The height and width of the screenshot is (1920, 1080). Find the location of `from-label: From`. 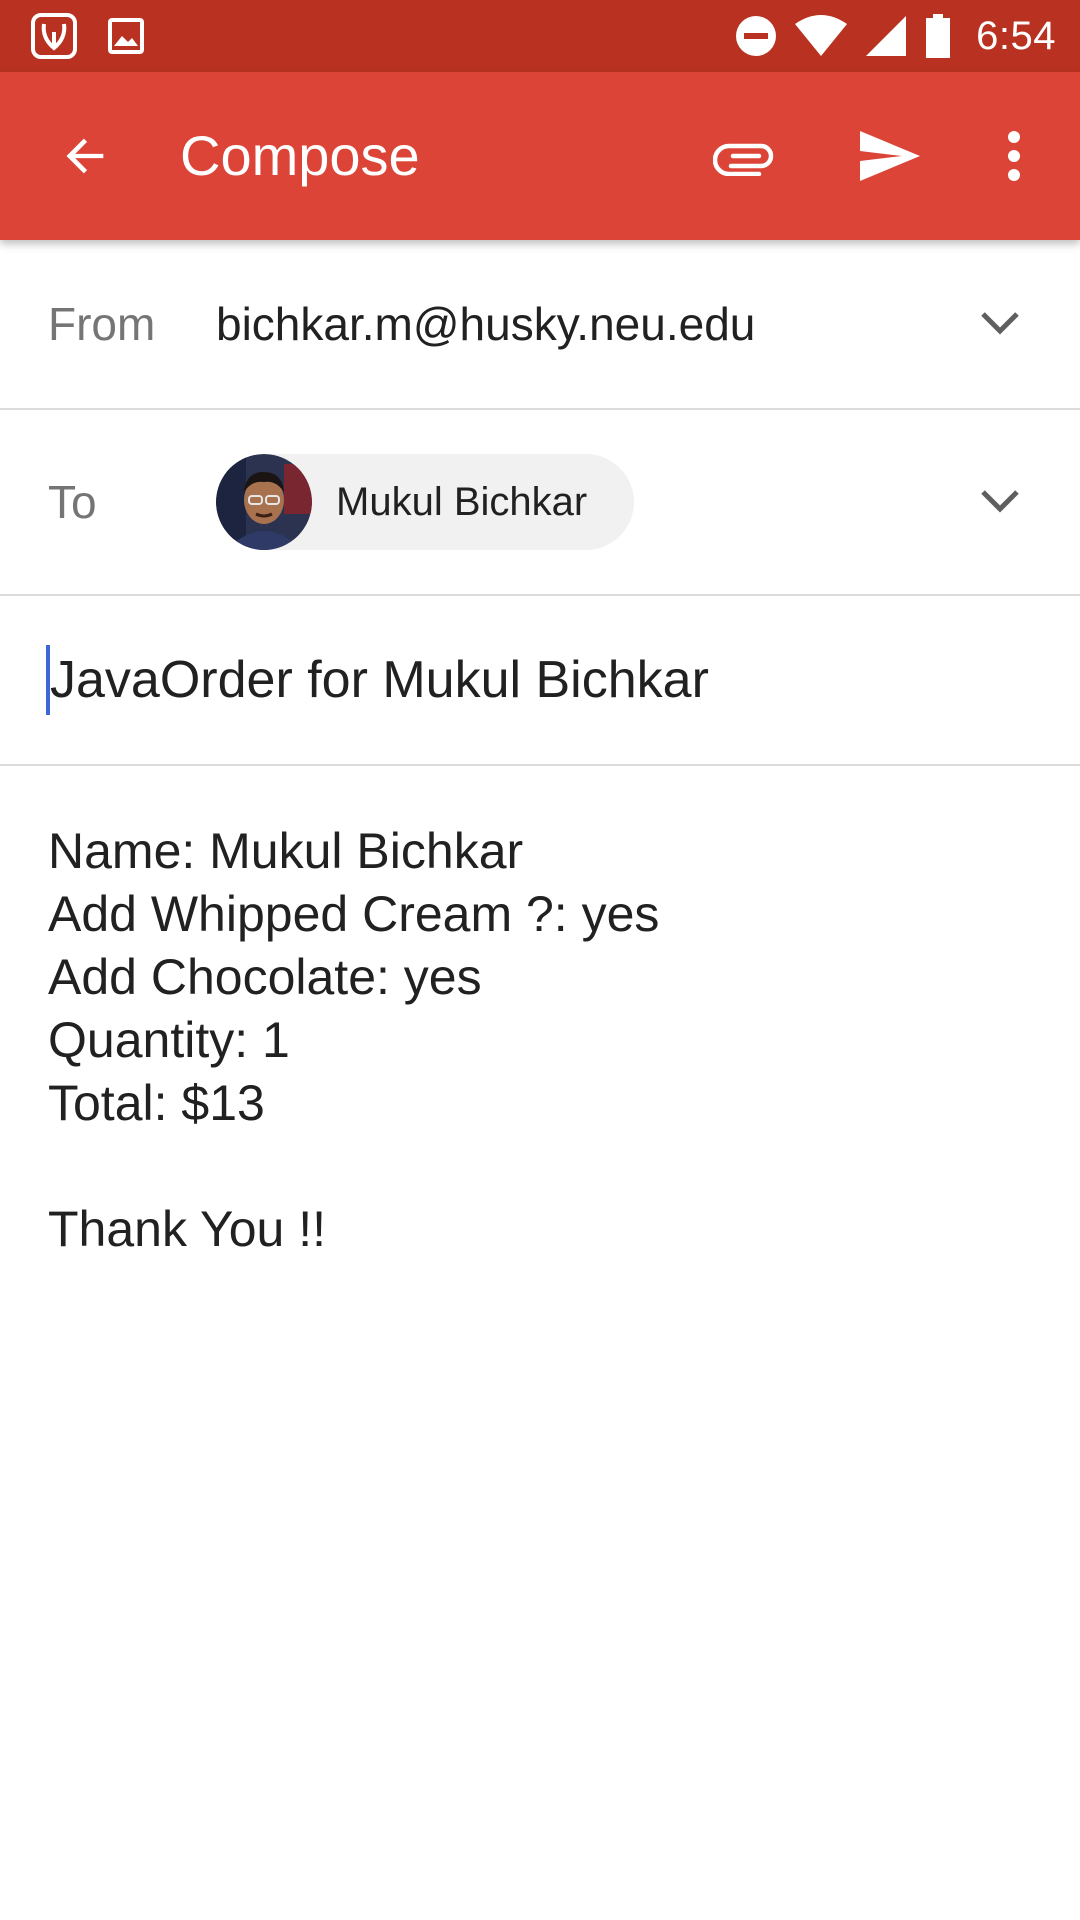

from-label: From is located at coordinates (102, 324).